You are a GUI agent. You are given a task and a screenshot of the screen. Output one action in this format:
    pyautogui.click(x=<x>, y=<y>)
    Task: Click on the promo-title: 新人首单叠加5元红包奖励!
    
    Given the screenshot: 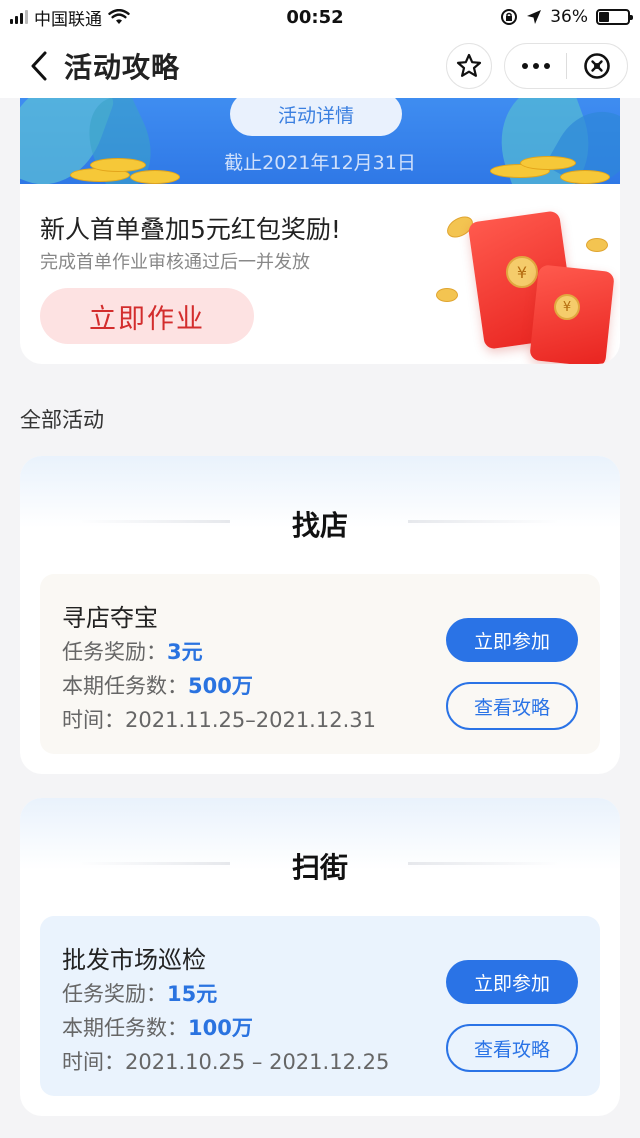 What is the action you would take?
    pyautogui.click(x=190, y=229)
    